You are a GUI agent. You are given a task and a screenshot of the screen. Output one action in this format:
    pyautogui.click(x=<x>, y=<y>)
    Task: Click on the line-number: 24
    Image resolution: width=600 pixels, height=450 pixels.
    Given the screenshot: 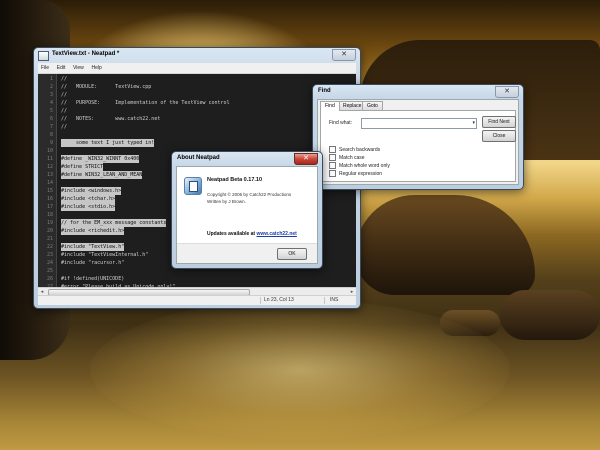 What is the action you would take?
    pyautogui.click(x=49, y=263)
    